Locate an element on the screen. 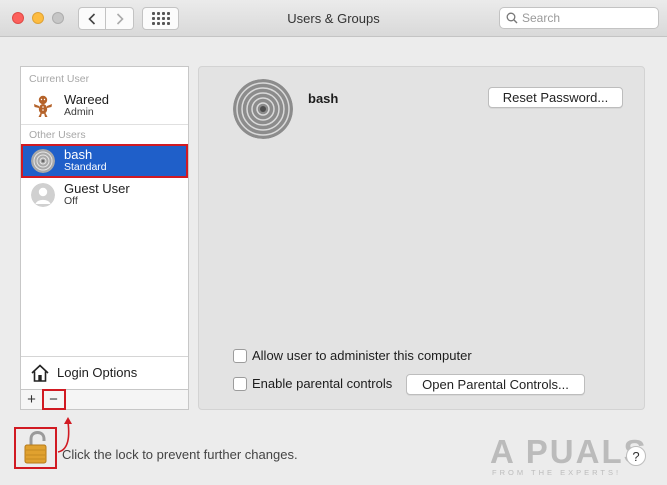  user-role: Off is located at coordinates (71, 201).